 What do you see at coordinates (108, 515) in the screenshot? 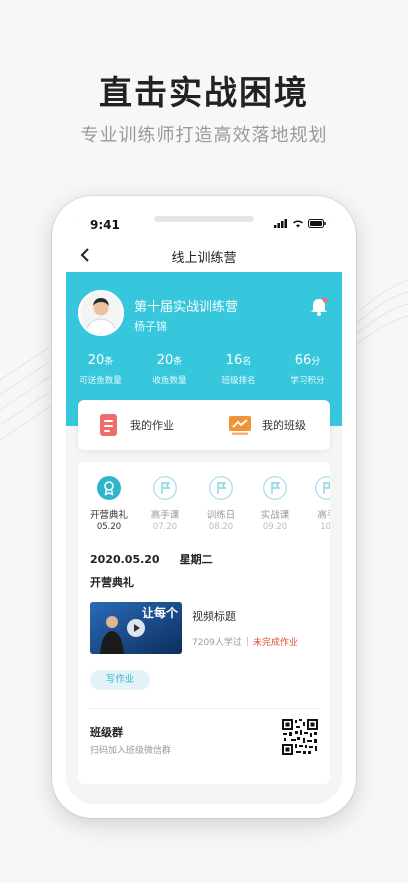
I see `timeline-name: 开营典礼` at bounding box center [108, 515].